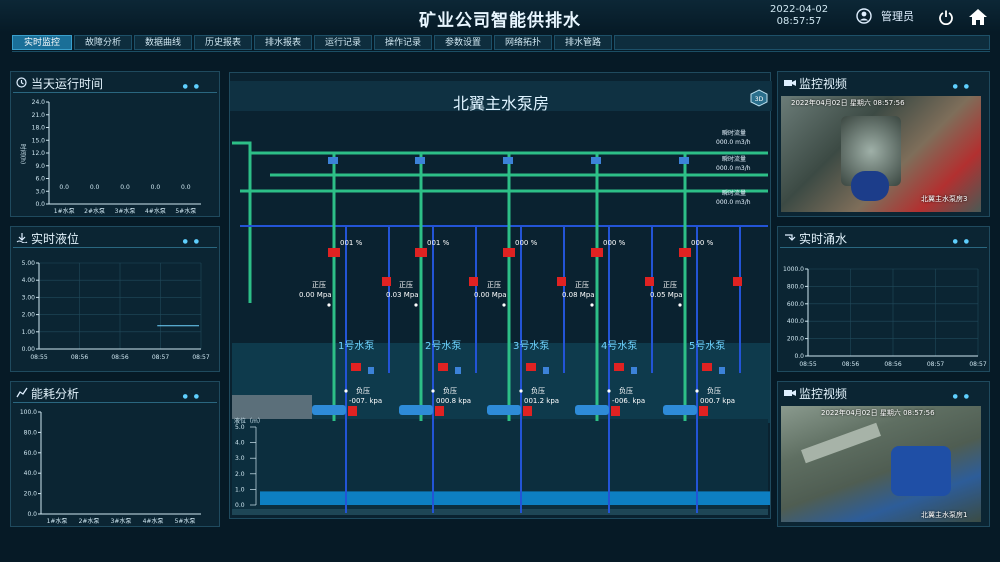  What do you see at coordinates (38, 357) in the screenshot?
I see `level-x-tick-label: 08:55` at bounding box center [38, 357].